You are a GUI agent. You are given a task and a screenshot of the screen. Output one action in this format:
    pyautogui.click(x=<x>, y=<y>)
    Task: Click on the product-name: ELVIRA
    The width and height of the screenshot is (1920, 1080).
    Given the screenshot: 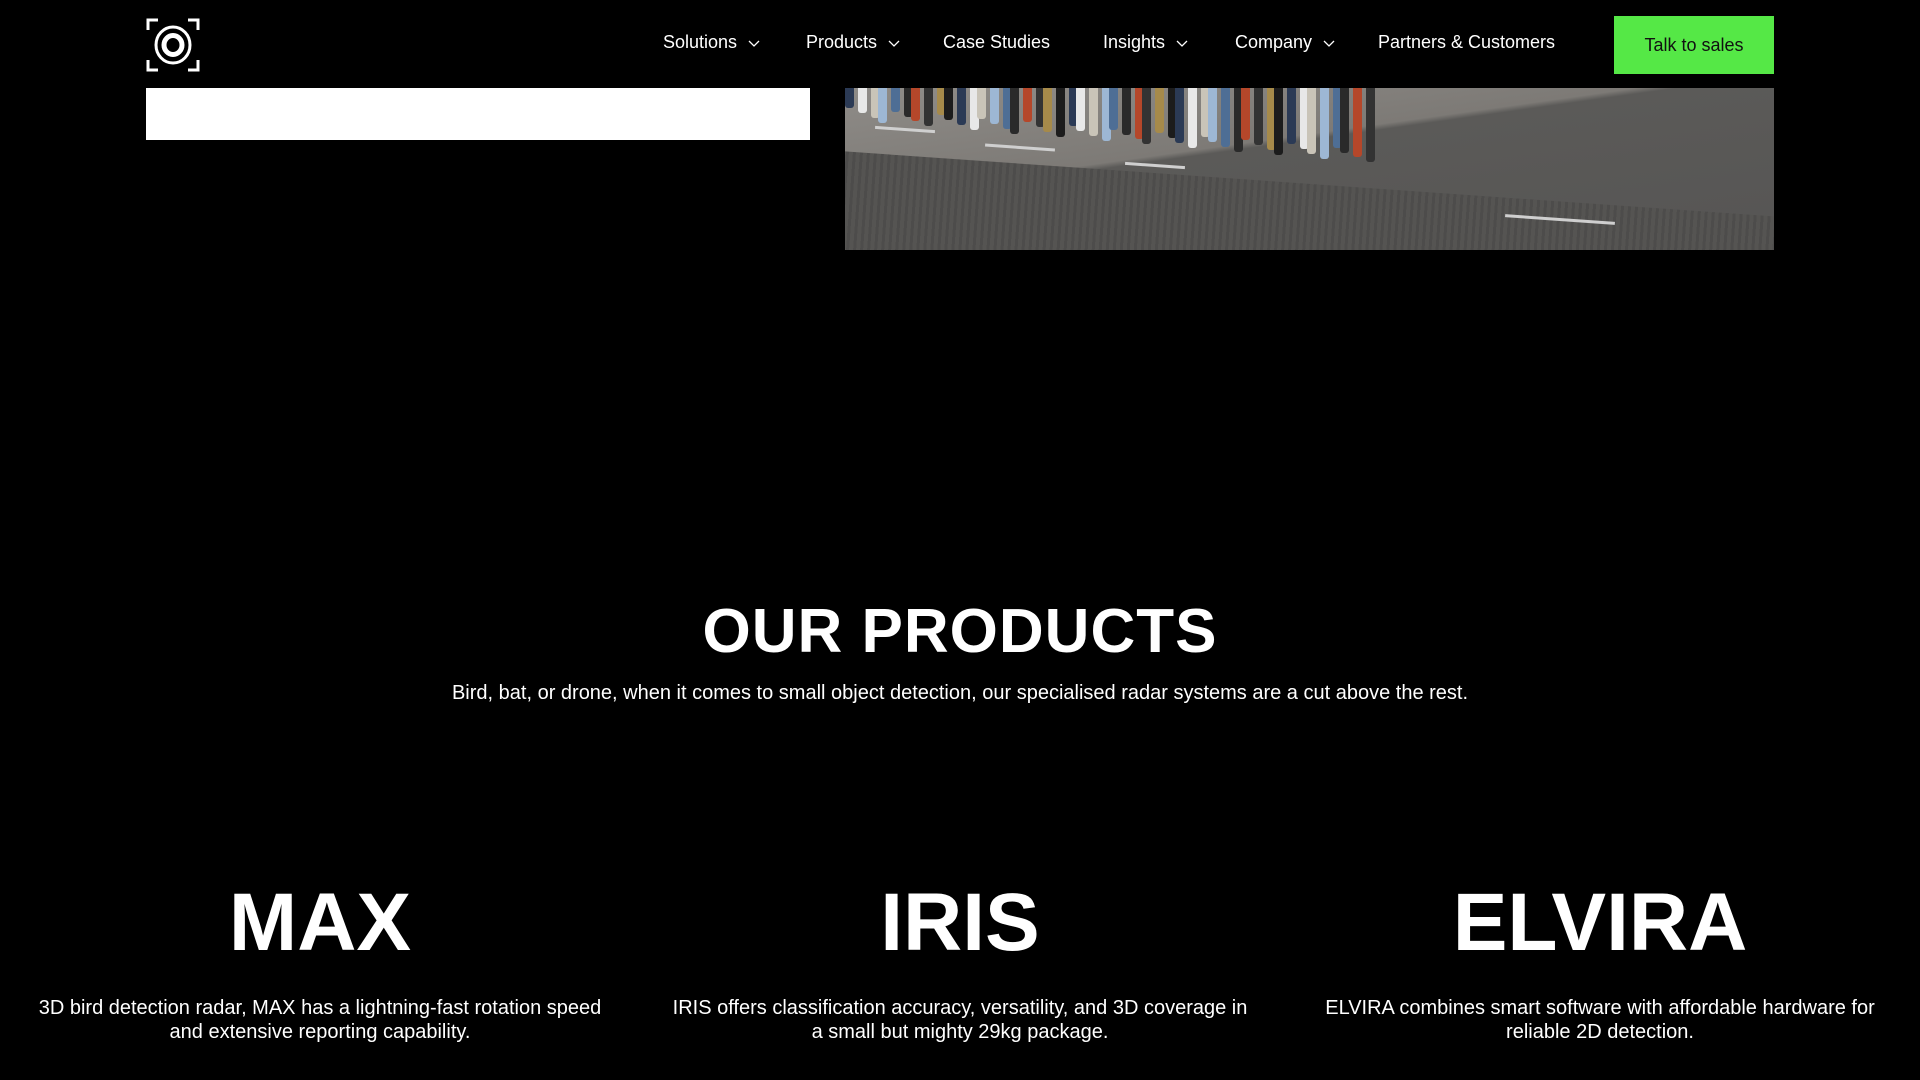 What is the action you would take?
    pyautogui.click(x=1600, y=922)
    